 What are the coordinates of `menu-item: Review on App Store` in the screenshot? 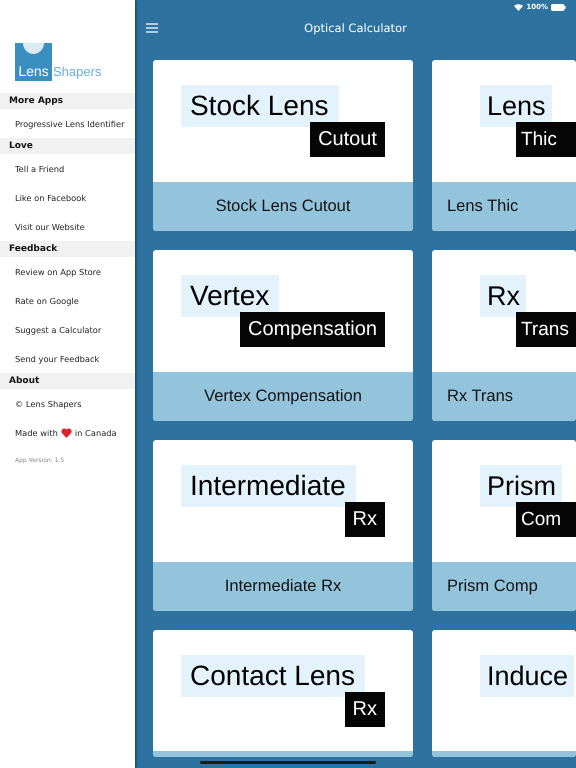 It's located at (67, 271).